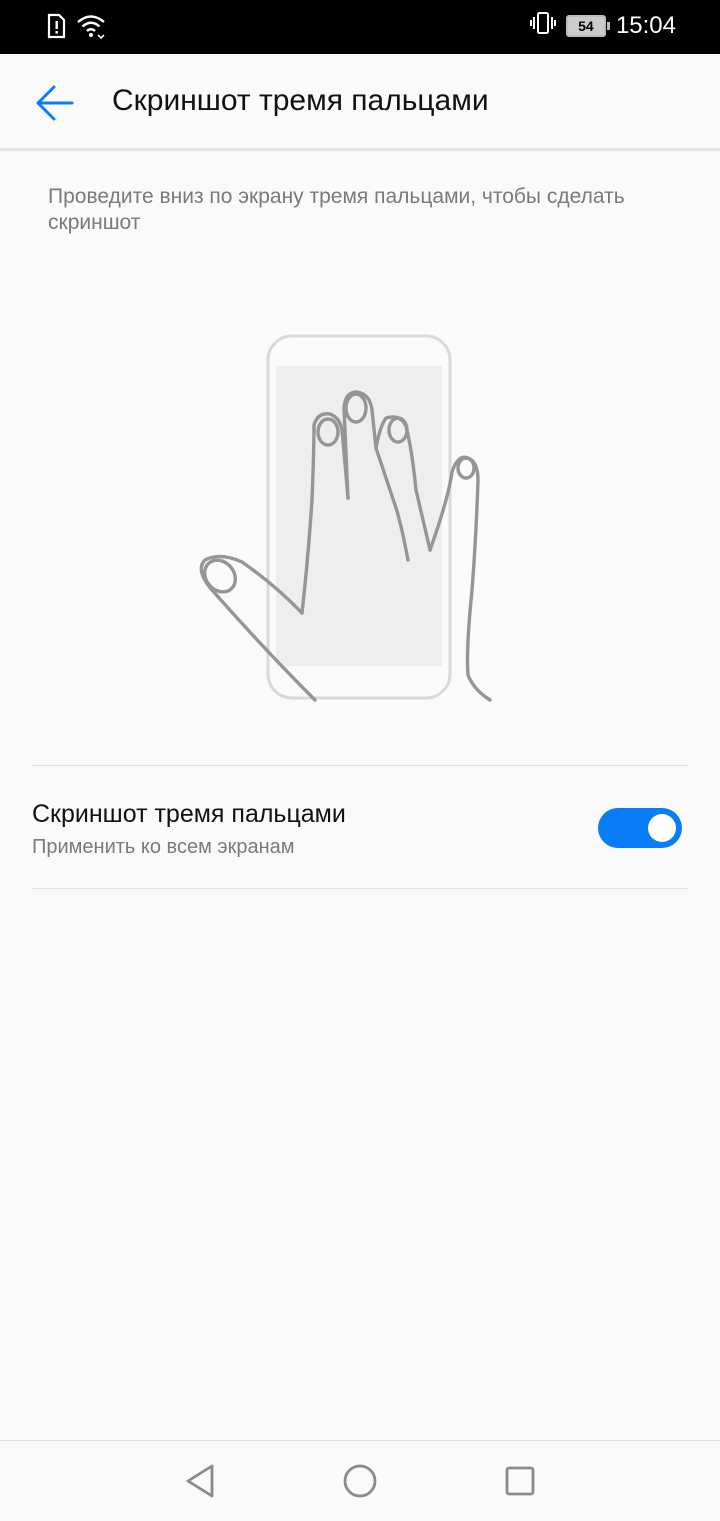  Describe the element at coordinates (163, 847) in the screenshot. I see `setting-subtitle: Применить ко всем экранам` at that location.